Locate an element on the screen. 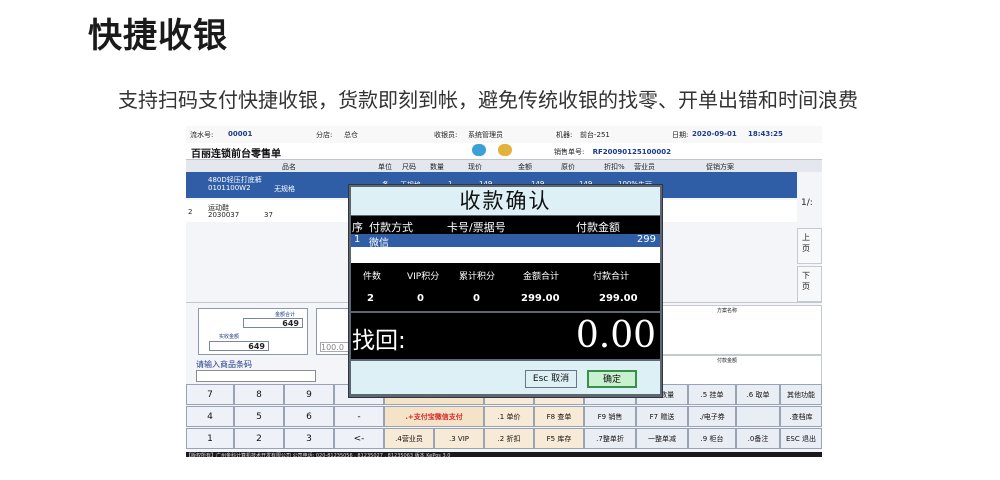 Image resolution: width=1000 pixels, height=480 pixels. header-method: 付款方式 is located at coordinates (391, 227).